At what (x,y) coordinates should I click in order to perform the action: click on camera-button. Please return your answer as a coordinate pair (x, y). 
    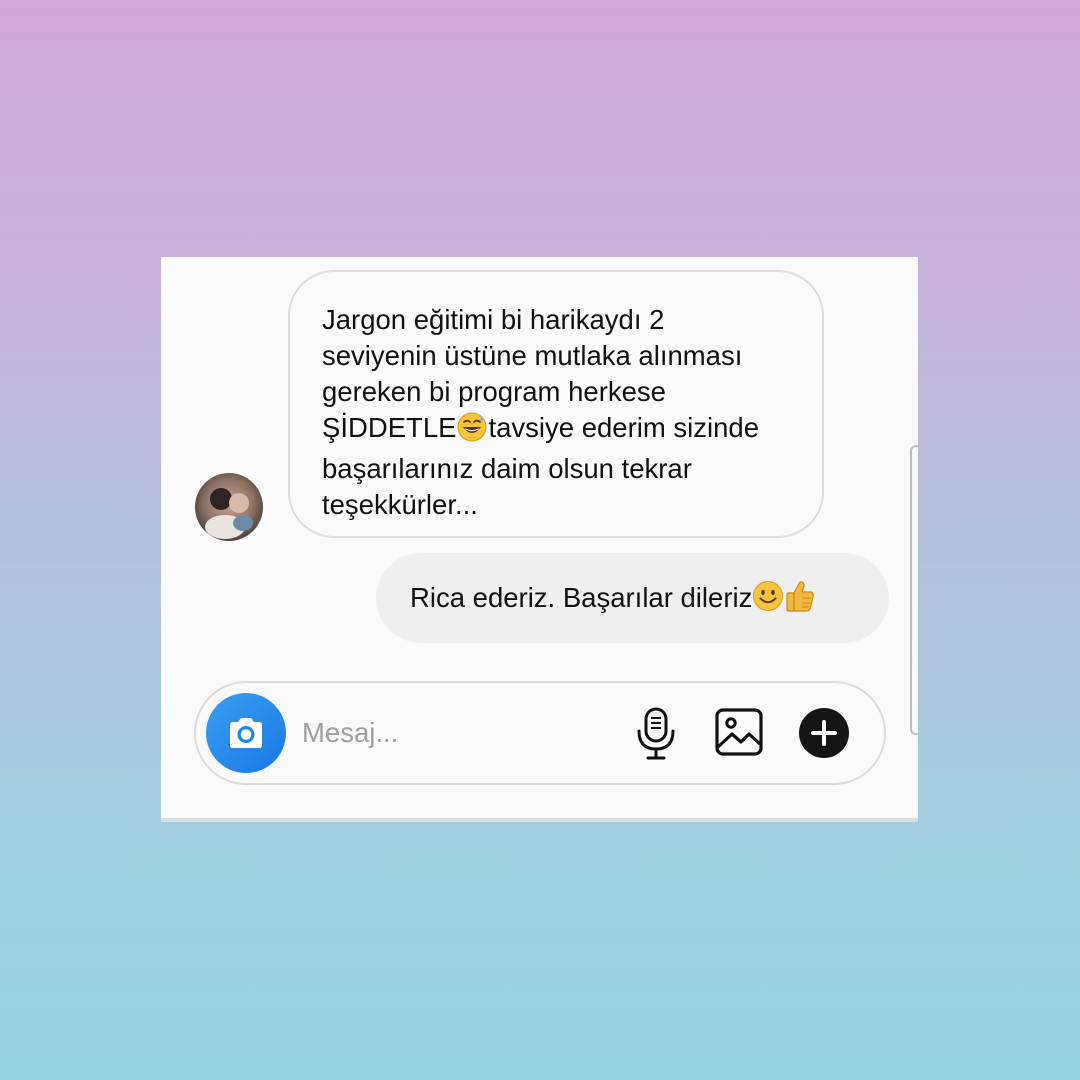
    Looking at the image, I should click on (246, 733).